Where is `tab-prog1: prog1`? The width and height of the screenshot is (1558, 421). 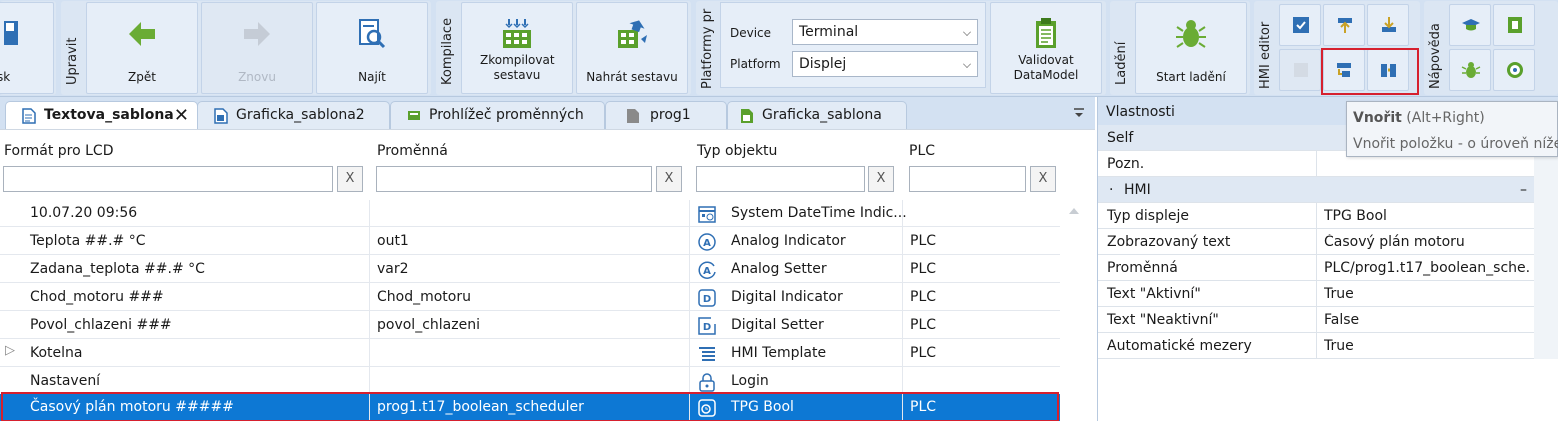 tab-prog1: prog1 is located at coordinates (666, 115).